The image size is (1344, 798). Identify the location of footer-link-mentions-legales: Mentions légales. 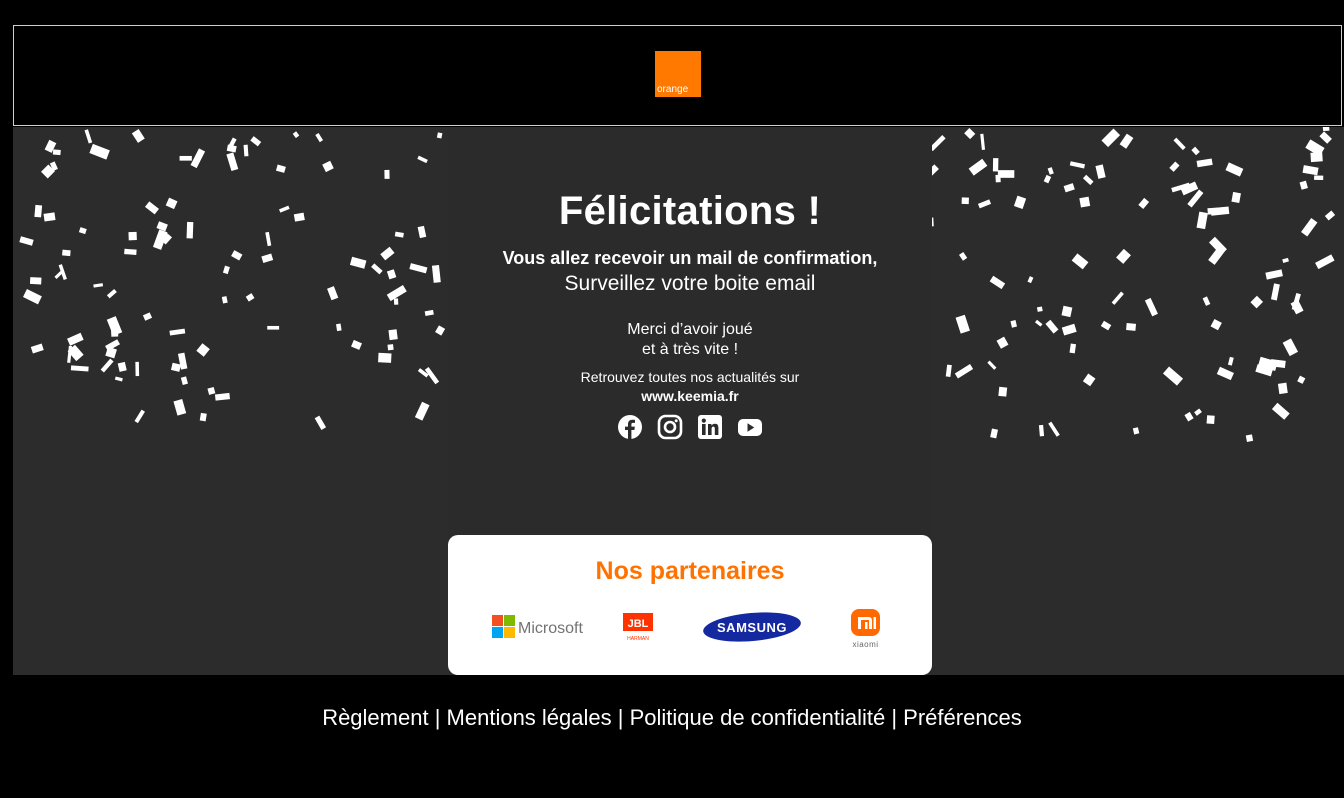
(529, 717).